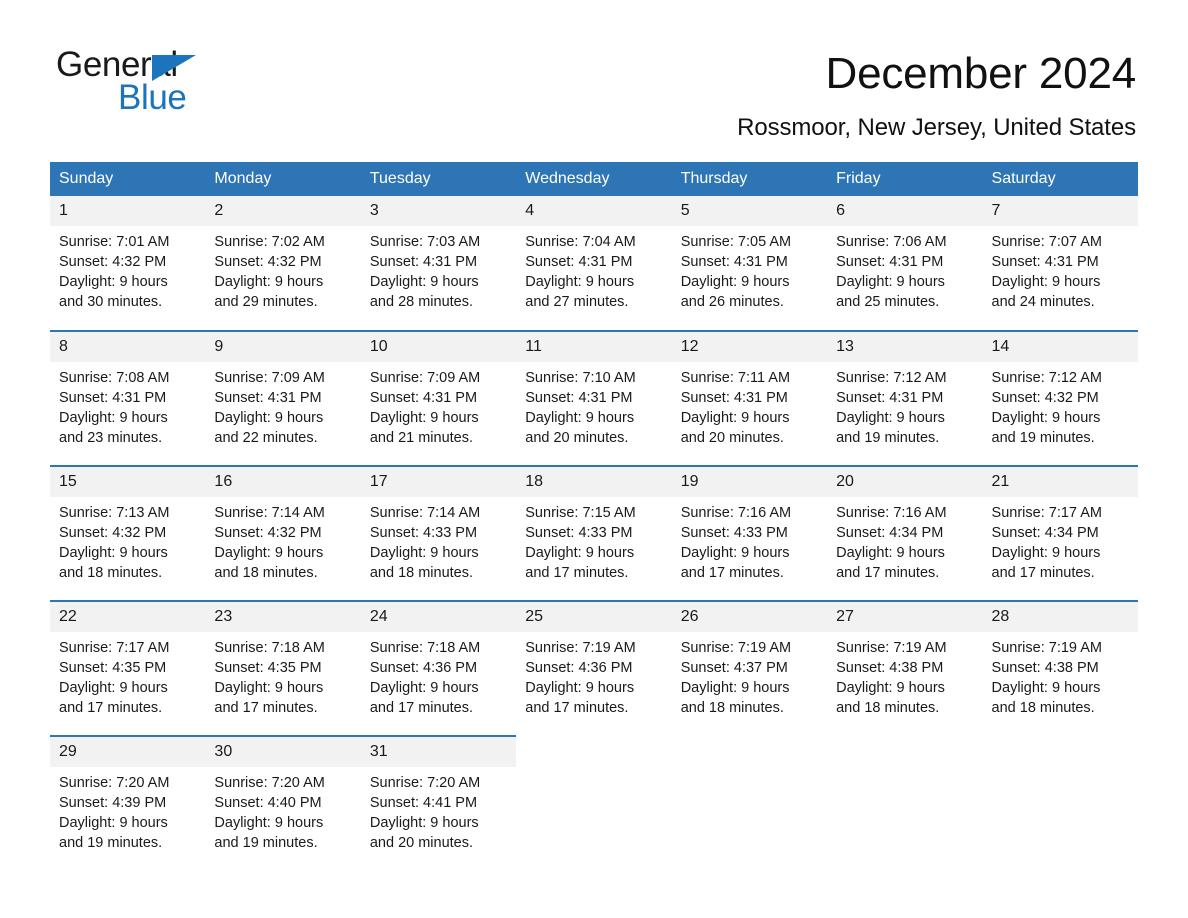 The image size is (1188, 918). Describe the element at coordinates (438, 179) in the screenshot. I see `weekday-header-tuesday: Tuesday` at that location.